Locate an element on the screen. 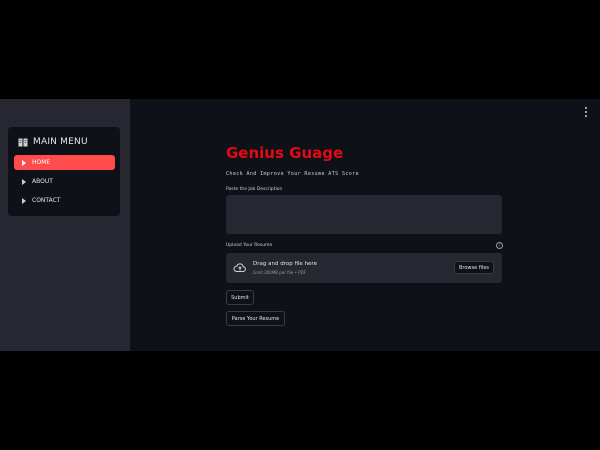  help-circle-icon: ? is located at coordinates (499, 245).